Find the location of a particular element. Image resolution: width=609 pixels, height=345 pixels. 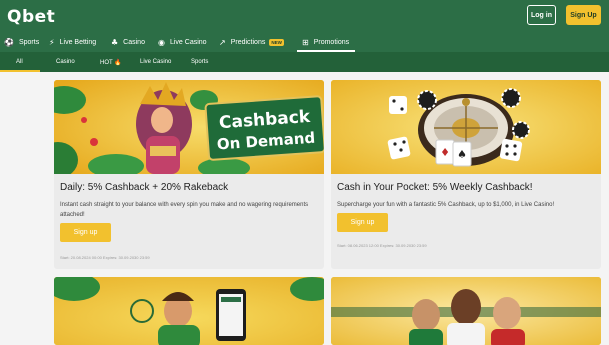

promo-banner-image: ♦ ♠ is located at coordinates (466, 127).